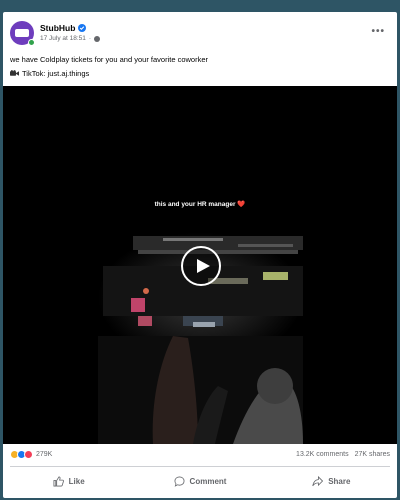  I want to click on share-label: Share, so click(339, 481).